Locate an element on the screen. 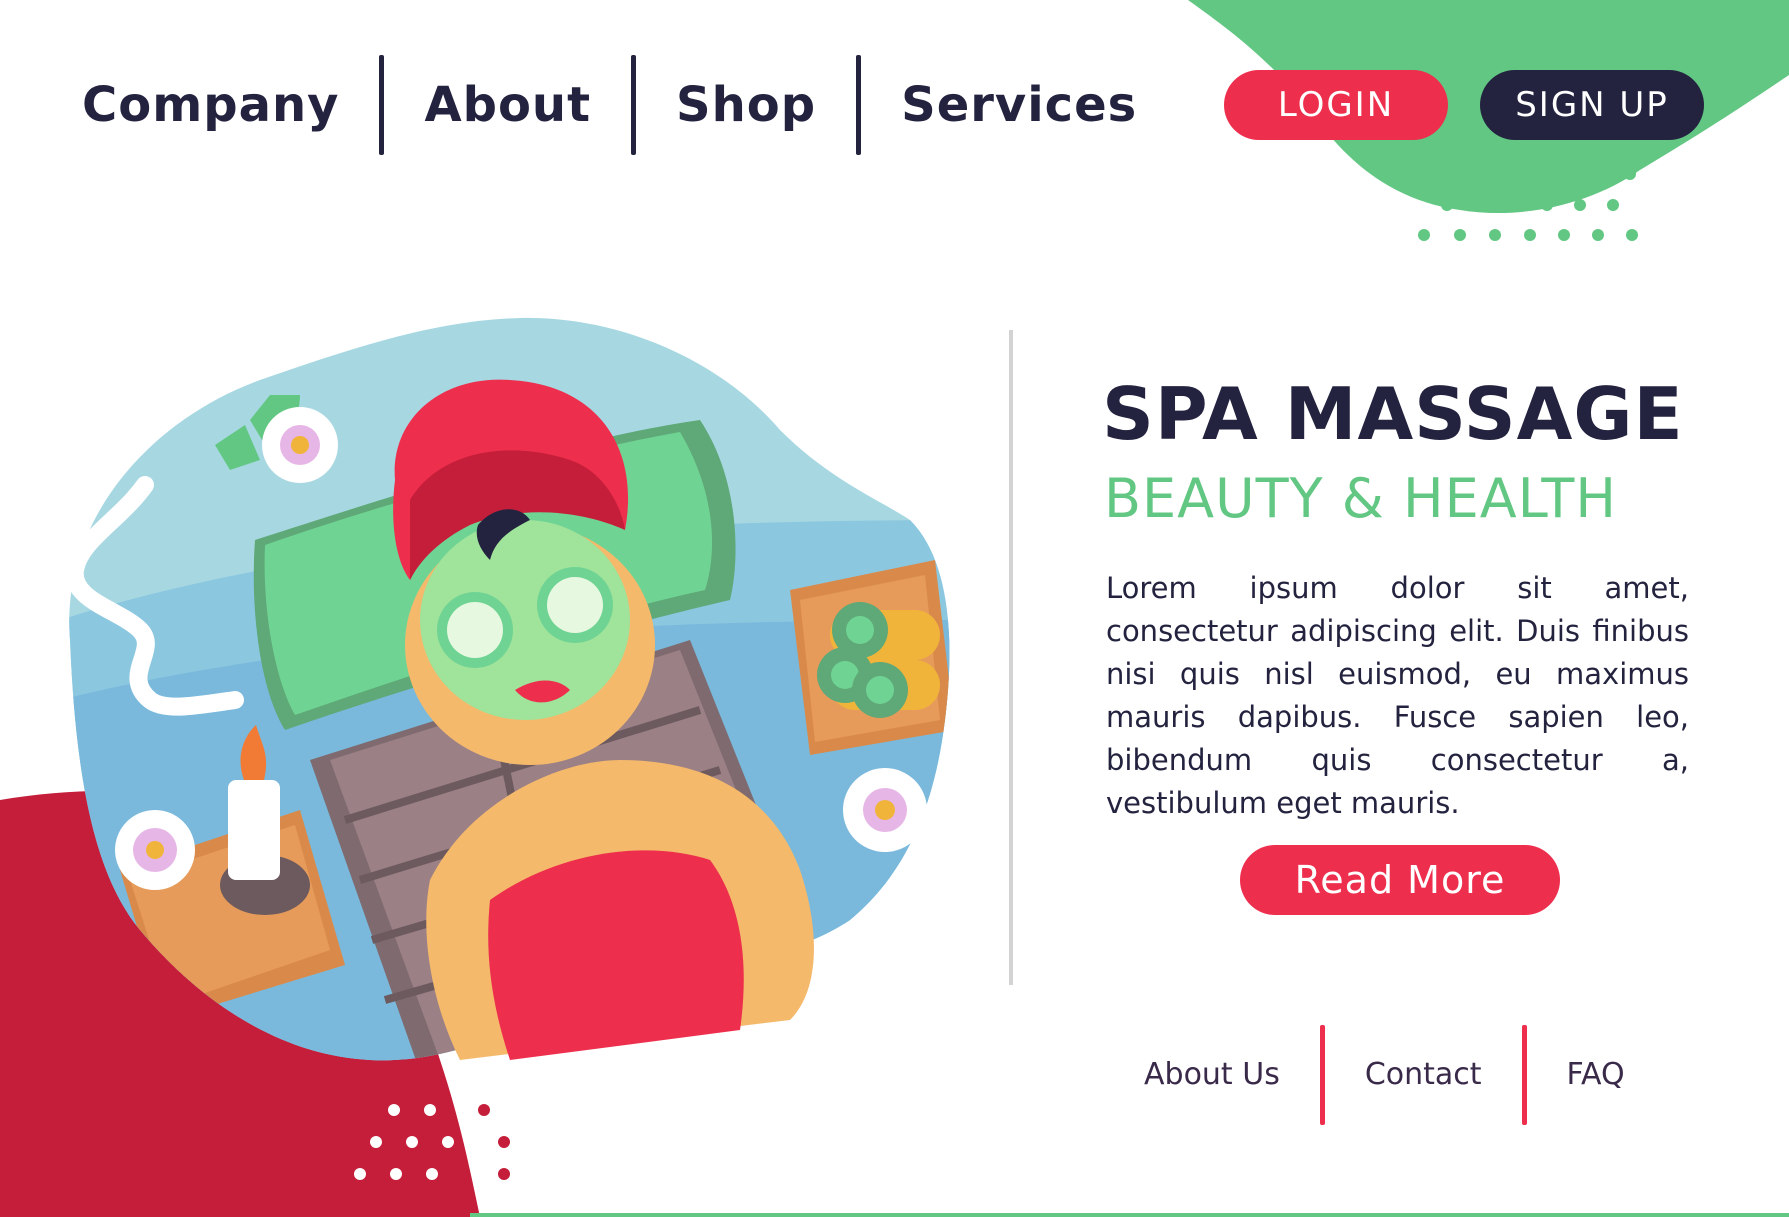  footer-about-us: About Us is located at coordinates (1220, 1075).